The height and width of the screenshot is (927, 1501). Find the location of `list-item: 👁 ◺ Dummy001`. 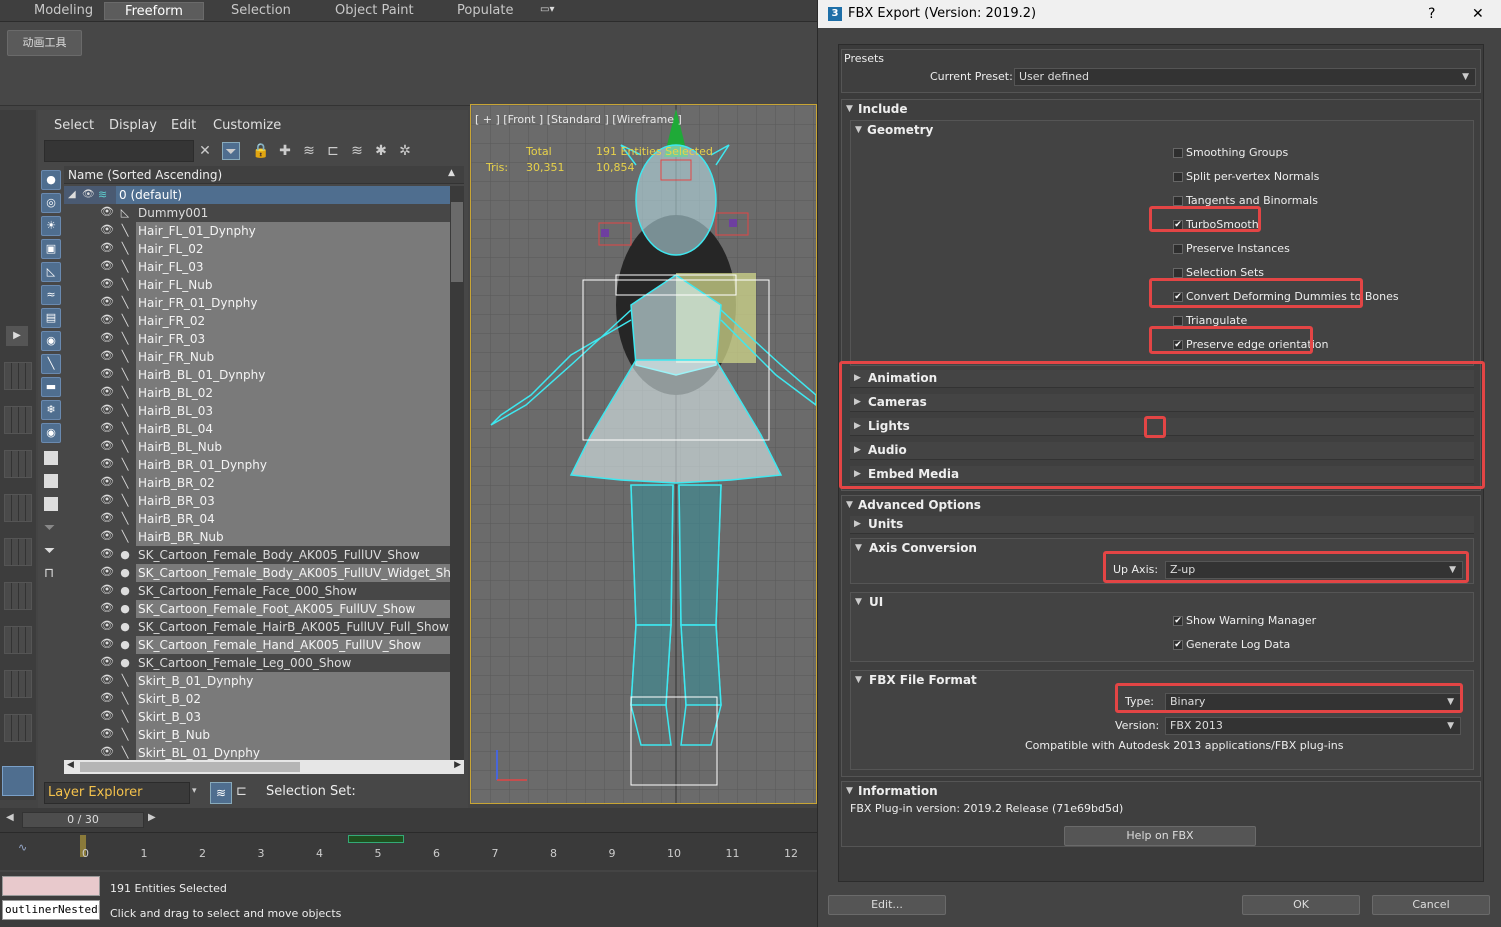

list-item: 👁 ◺ Dummy001 is located at coordinates (257, 213).